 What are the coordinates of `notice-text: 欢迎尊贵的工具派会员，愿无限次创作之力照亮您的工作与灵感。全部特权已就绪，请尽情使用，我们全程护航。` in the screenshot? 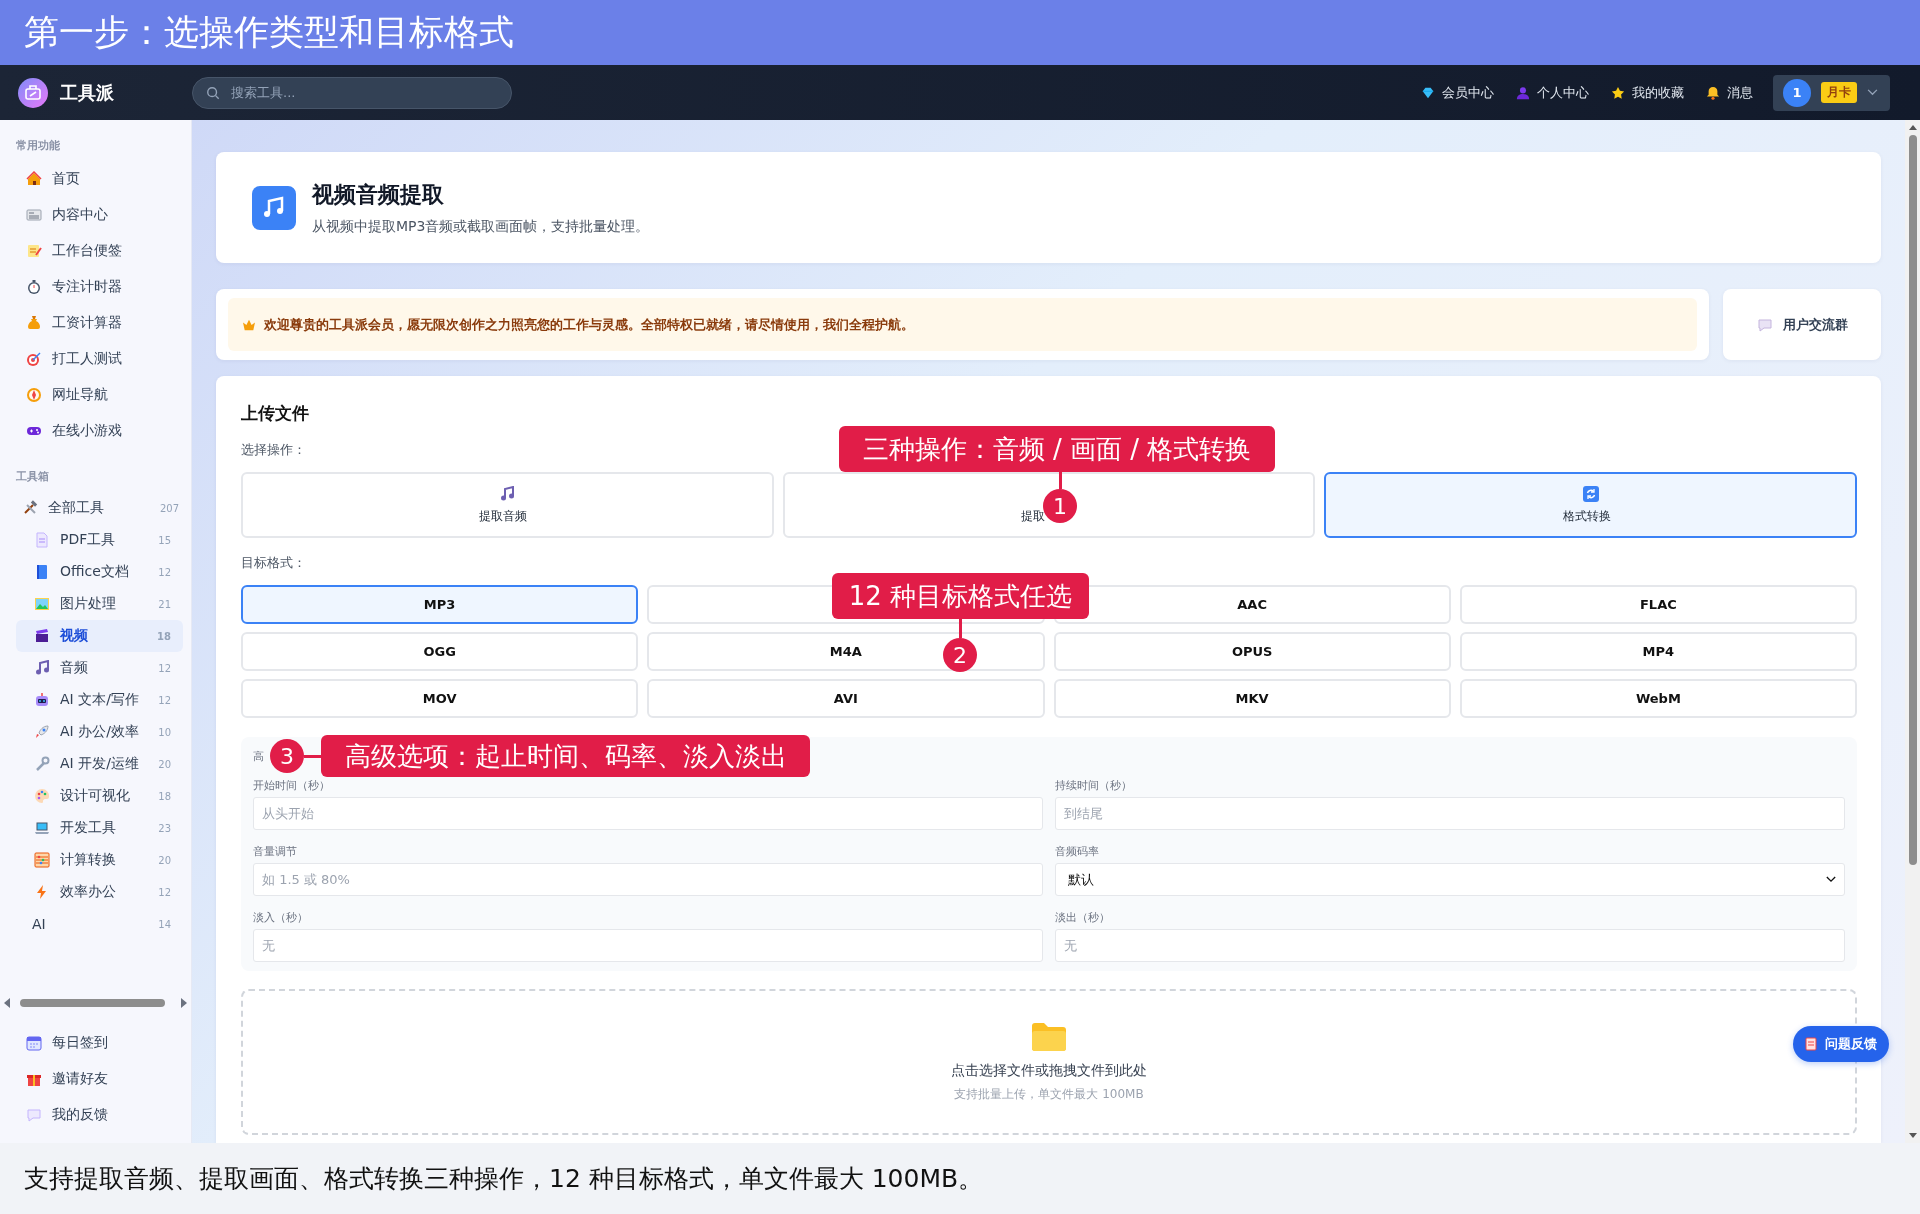 It's located at (589, 324).